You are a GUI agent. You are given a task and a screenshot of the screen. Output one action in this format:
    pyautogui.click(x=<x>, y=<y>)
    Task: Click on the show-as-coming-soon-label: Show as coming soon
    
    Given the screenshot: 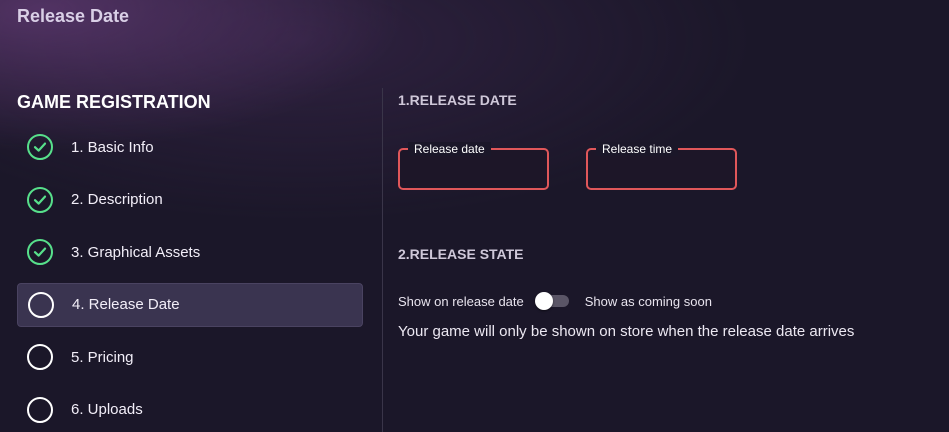 What is the action you would take?
    pyautogui.click(x=648, y=301)
    